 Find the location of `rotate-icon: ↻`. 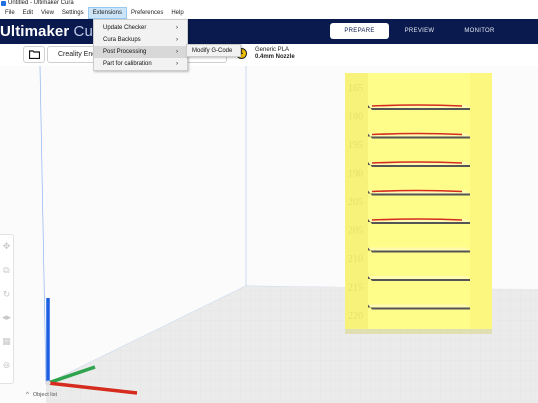

rotate-icon: ↻ is located at coordinates (7, 294).